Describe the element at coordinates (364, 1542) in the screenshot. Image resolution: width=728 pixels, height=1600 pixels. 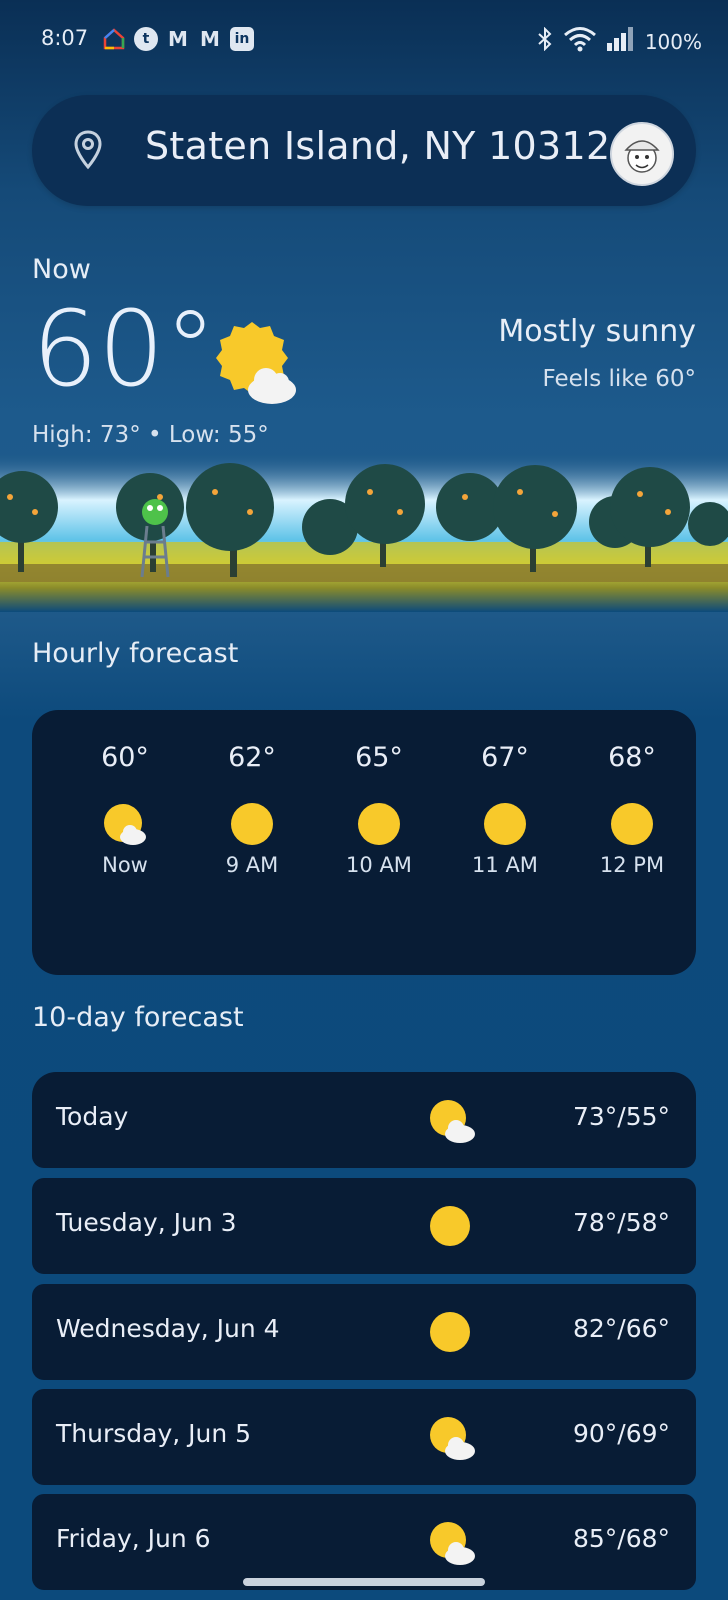
I see `daily-row: Friday, Jun 6 85°/68°` at that location.